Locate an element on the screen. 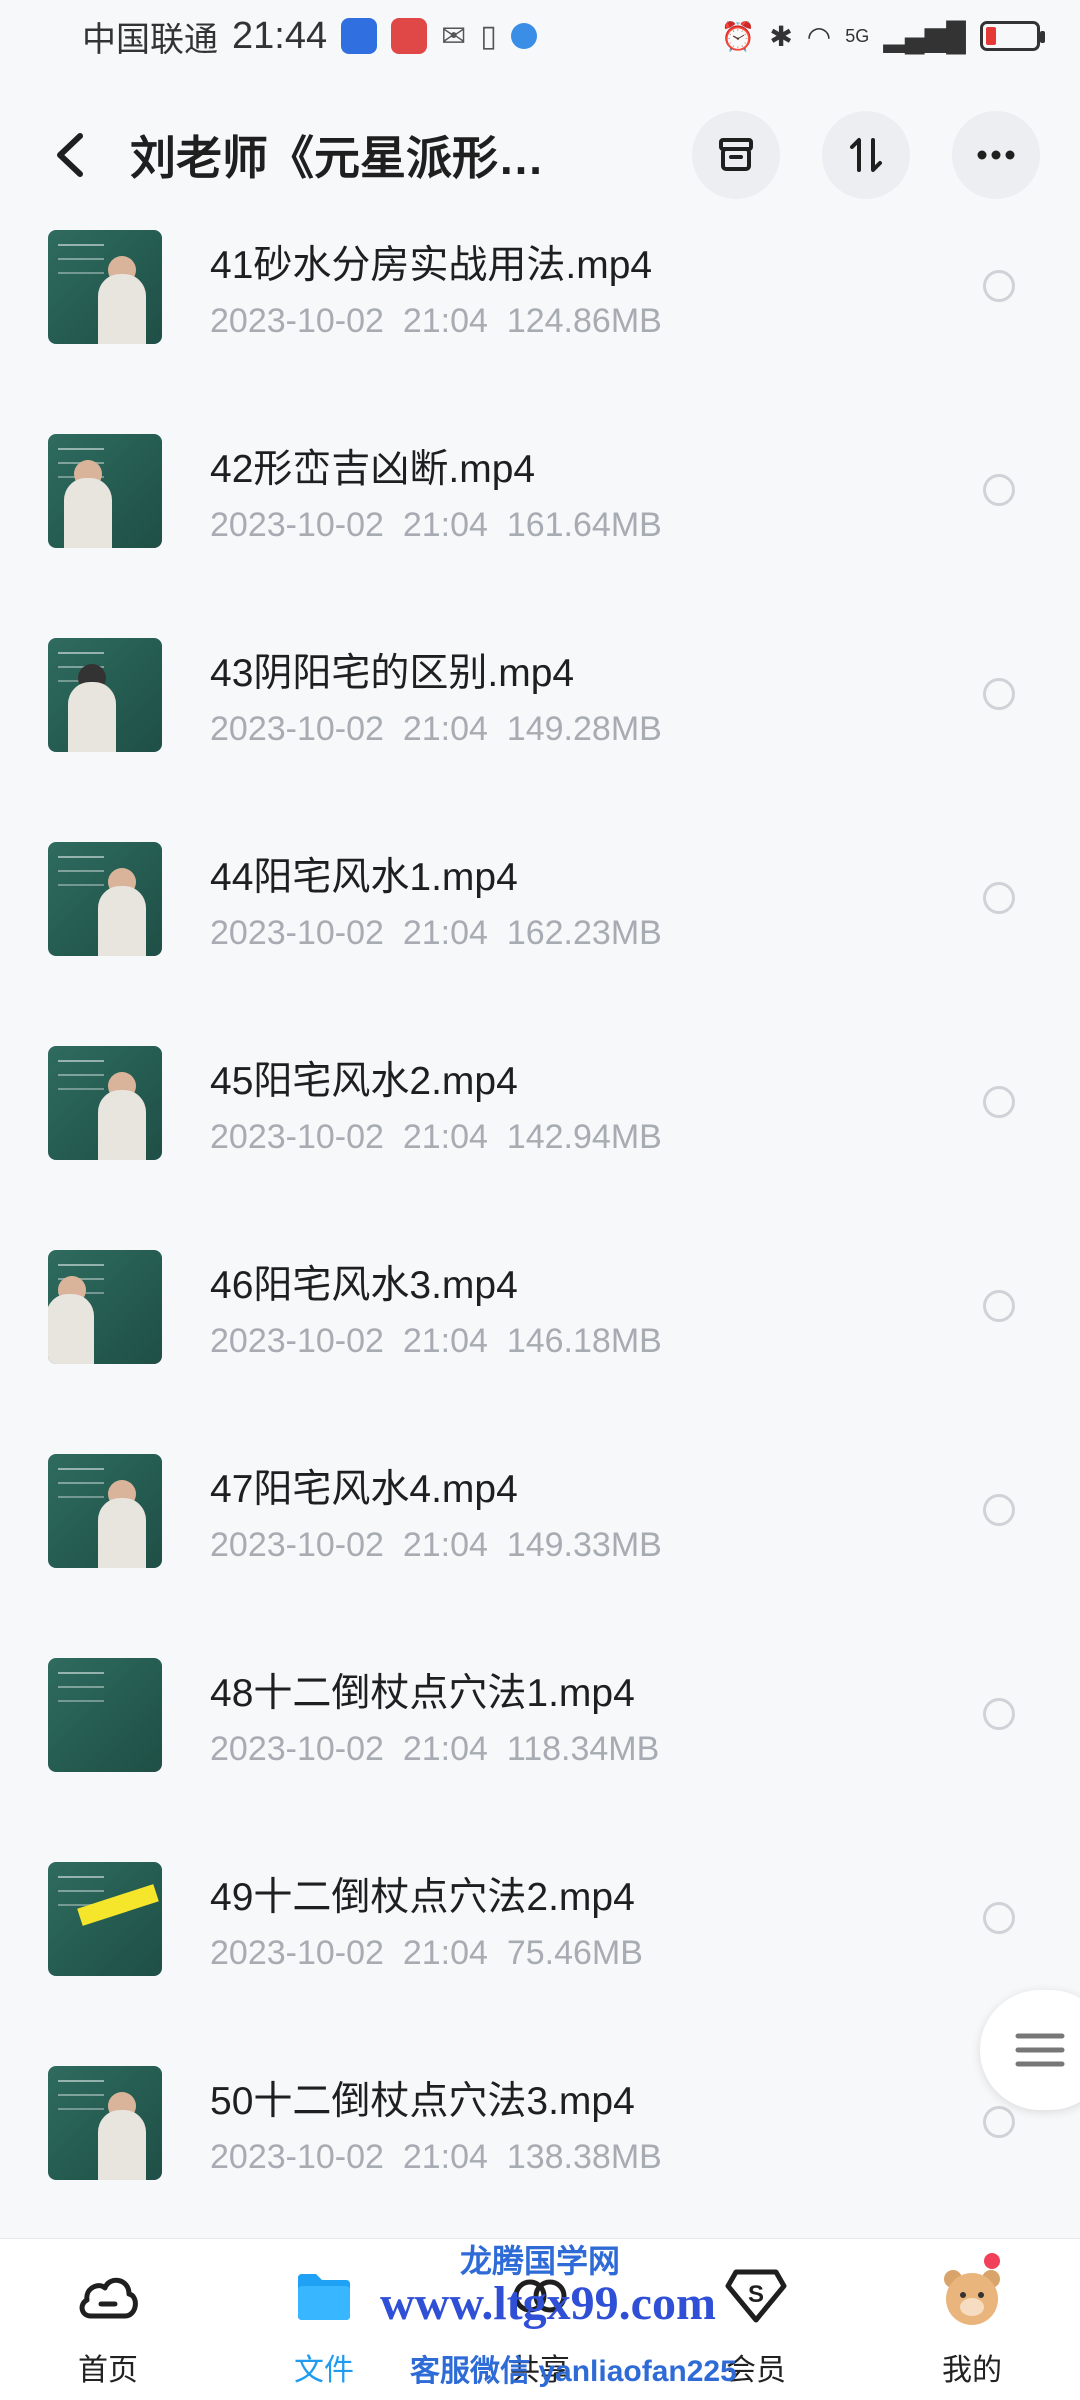 Image resolution: width=1080 pixels, height=2400 pixels. watermark-contact: 客服微信 yanliaofan225 is located at coordinates (573, 2371).